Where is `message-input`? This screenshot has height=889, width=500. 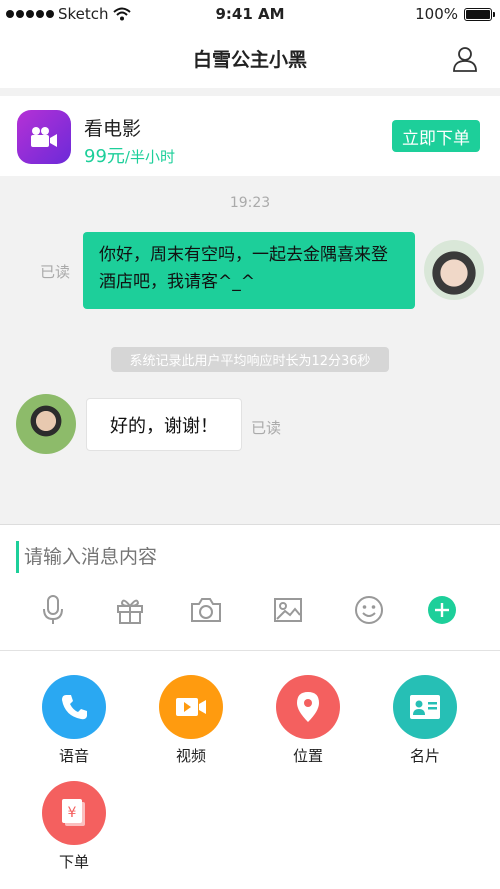
message-input is located at coordinates (246, 557).